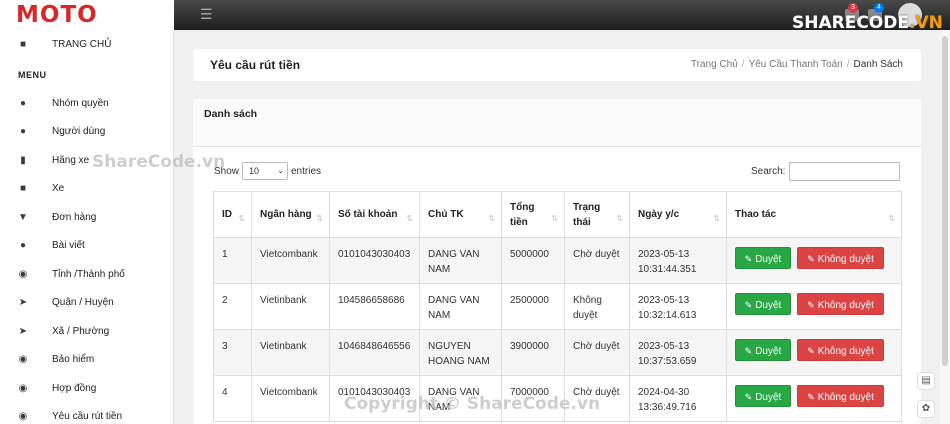 Image resolution: width=950 pixels, height=424 pixels. What do you see at coordinates (475, 16) in the screenshot?
I see `top-navbar: MOTO ☰ 3 4 SHARECODE.VN` at bounding box center [475, 16].